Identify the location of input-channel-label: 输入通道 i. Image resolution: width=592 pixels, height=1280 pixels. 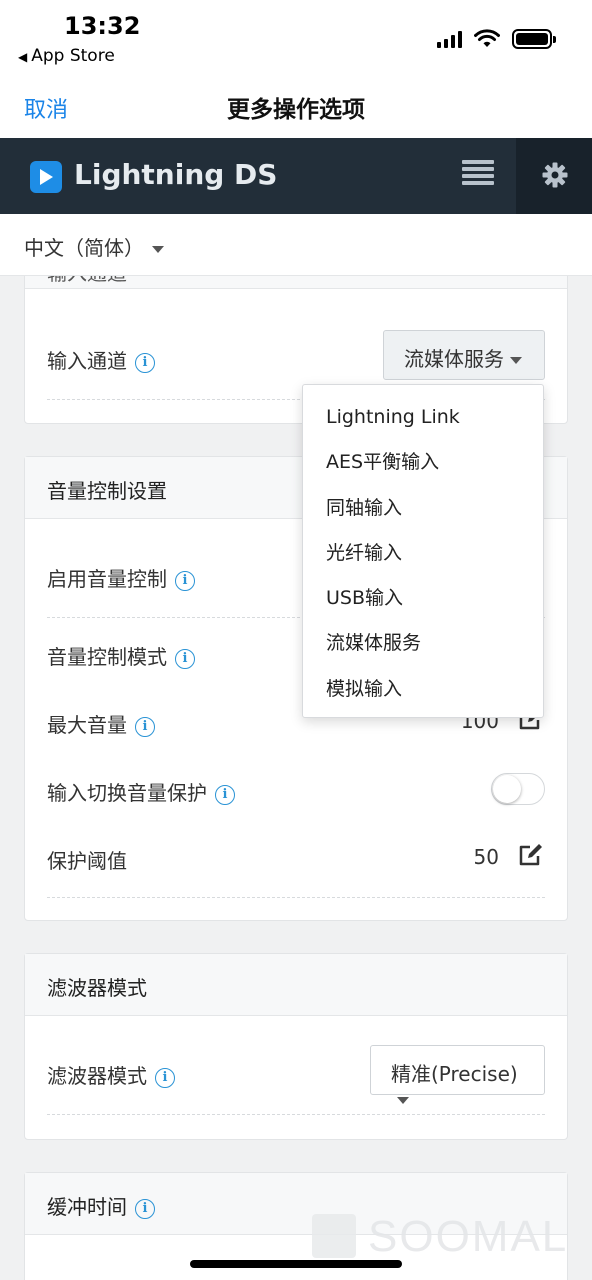
(101, 359).